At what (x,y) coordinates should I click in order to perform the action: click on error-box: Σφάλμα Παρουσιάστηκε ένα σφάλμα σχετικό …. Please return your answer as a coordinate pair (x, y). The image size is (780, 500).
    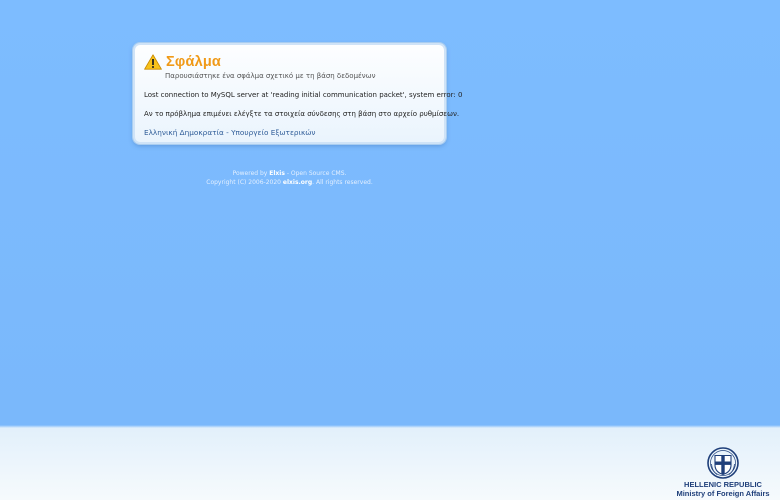
    Looking at the image, I should click on (298, 93).